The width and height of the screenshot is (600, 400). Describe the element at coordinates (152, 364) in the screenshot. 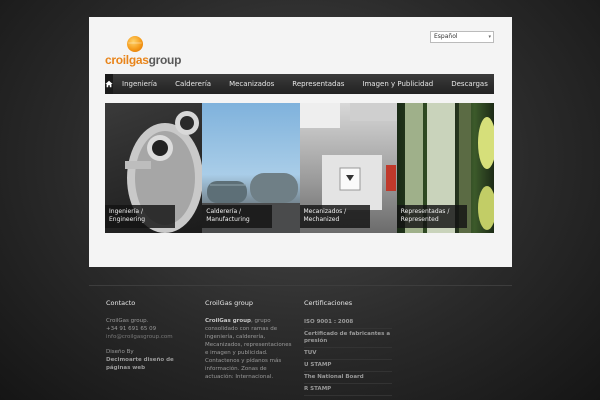

I see `designer-link: Decimoarte diseño de páginas web` at that location.